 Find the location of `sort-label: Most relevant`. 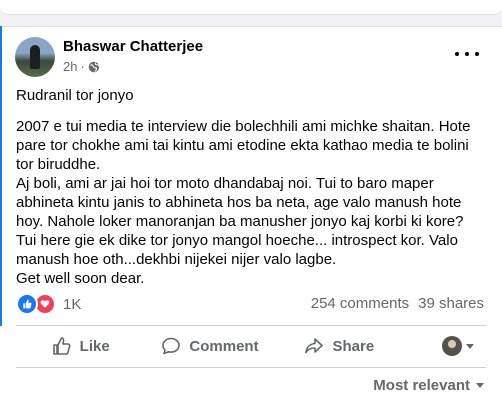

sort-label: Most relevant is located at coordinates (421, 385).